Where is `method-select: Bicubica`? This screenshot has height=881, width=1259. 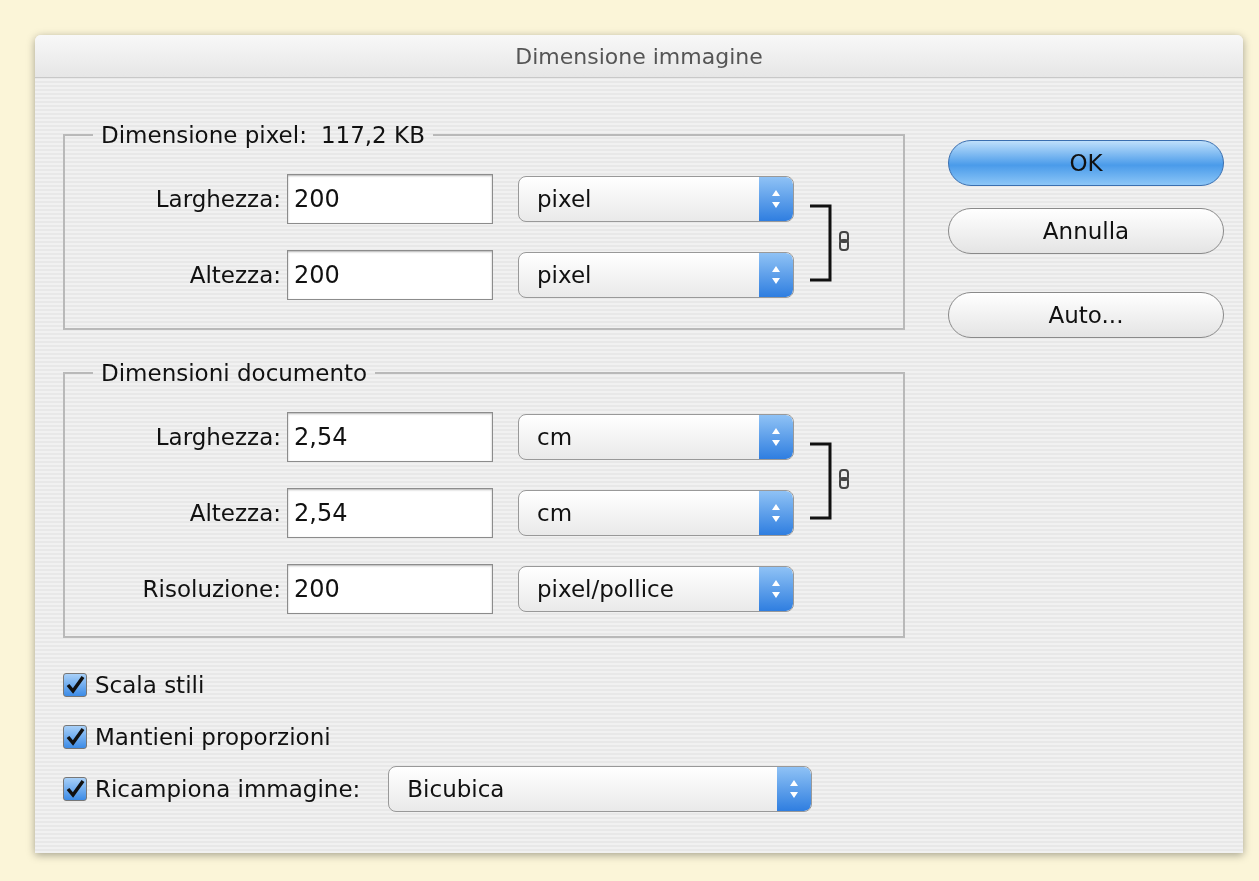 method-select: Bicubica is located at coordinates (600, 789).